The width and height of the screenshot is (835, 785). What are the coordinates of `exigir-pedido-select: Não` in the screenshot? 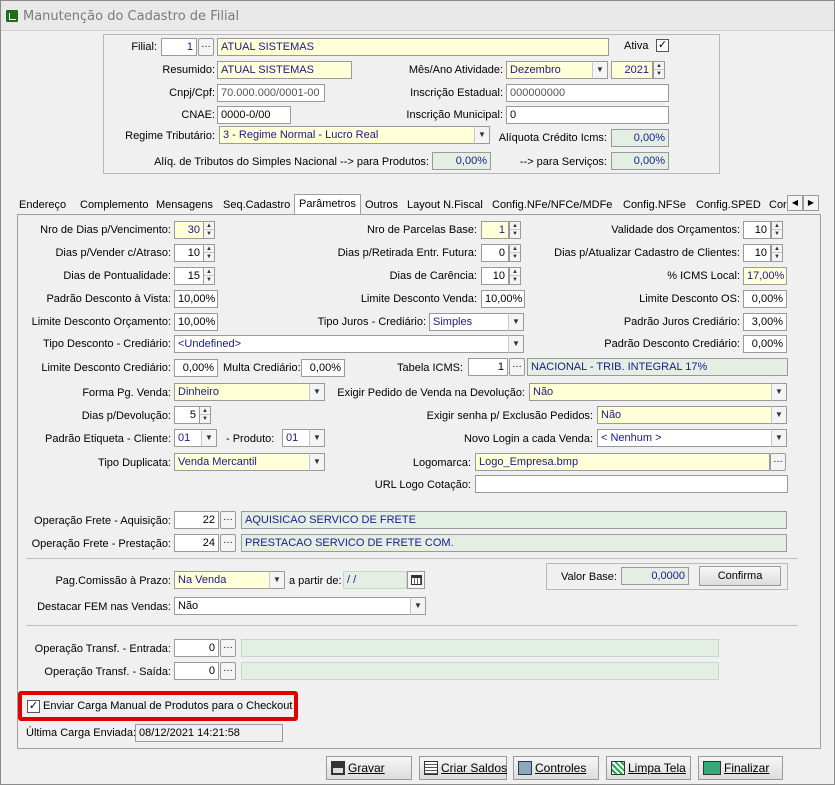 It's located at (650, 392).